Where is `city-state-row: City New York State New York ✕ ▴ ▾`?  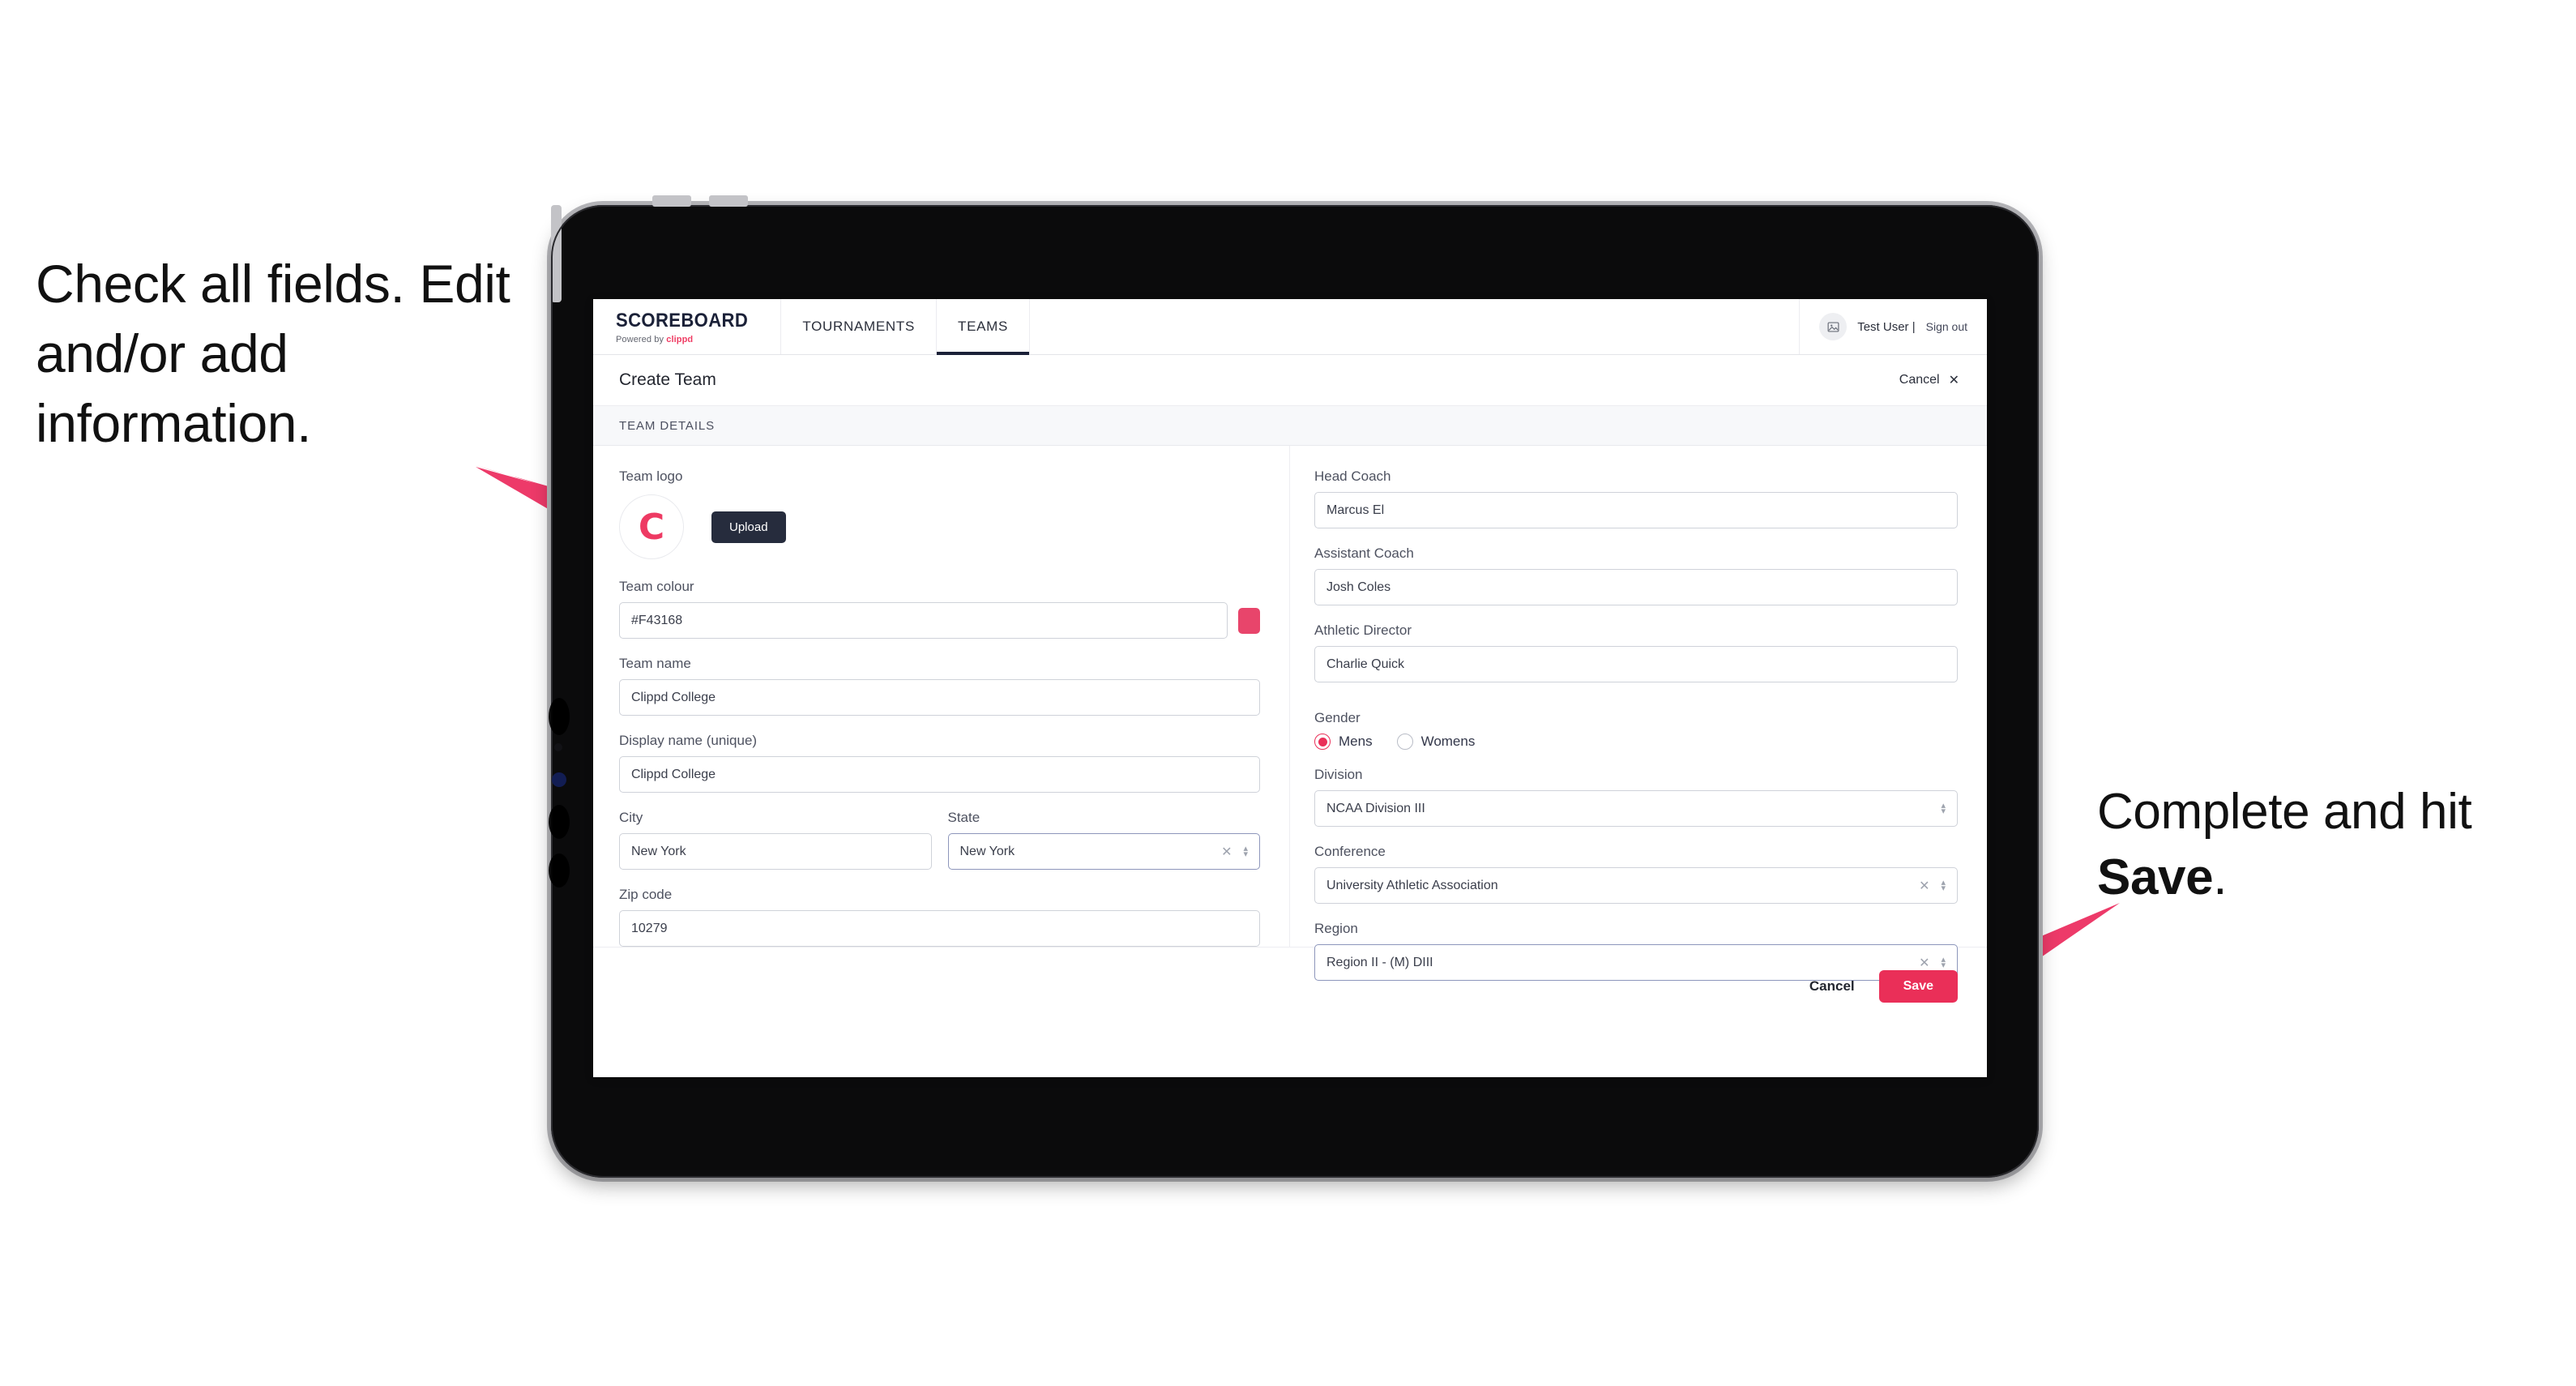
city-state-row: City New York State New York ✕ ▴ ▾ is located at coordinates (939, 840).